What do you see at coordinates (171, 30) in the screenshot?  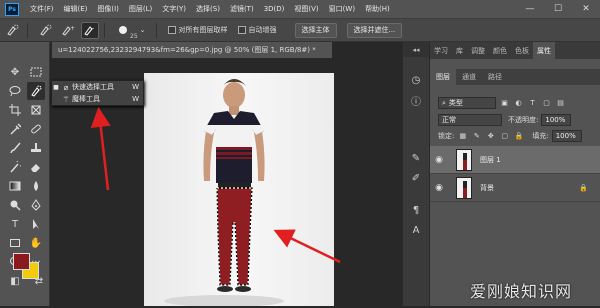 I see `sample-all-layers-checkbox` at bounding box center [171, 30].